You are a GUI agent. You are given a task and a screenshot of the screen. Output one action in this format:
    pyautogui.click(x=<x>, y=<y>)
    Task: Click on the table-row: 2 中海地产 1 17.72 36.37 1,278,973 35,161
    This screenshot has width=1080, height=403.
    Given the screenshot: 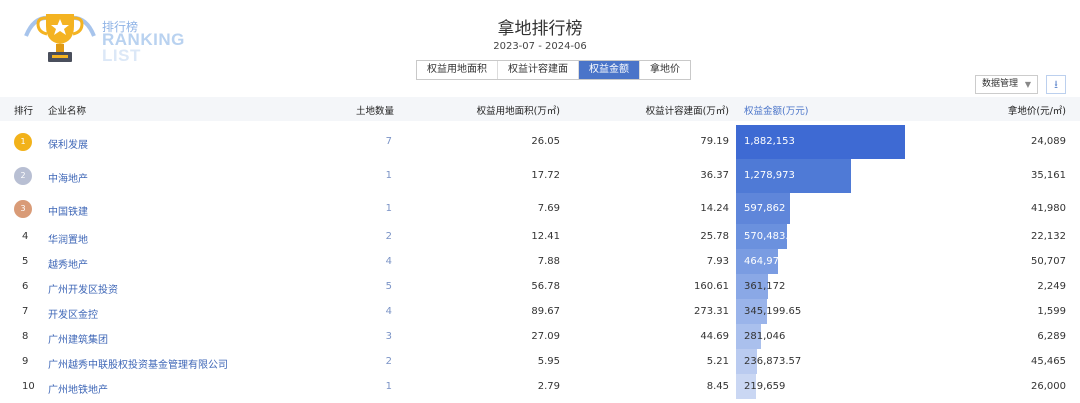 What is the action you would take?
    pyautogui.click(x=540, y=176)
    